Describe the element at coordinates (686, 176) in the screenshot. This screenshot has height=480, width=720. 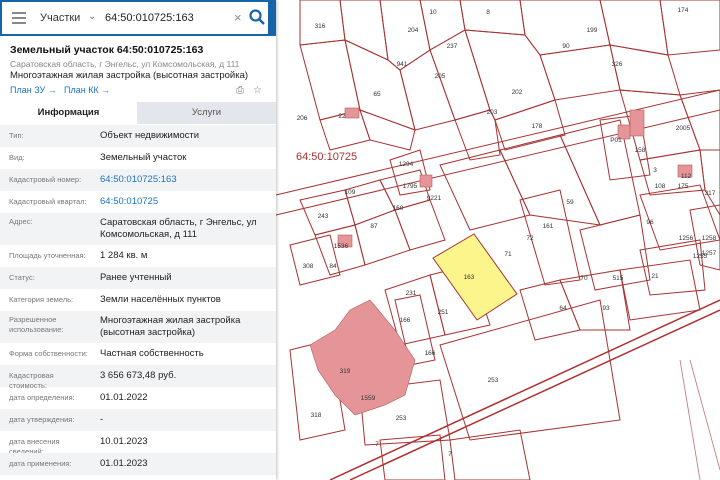
I see `plot-label: 112` at that location.